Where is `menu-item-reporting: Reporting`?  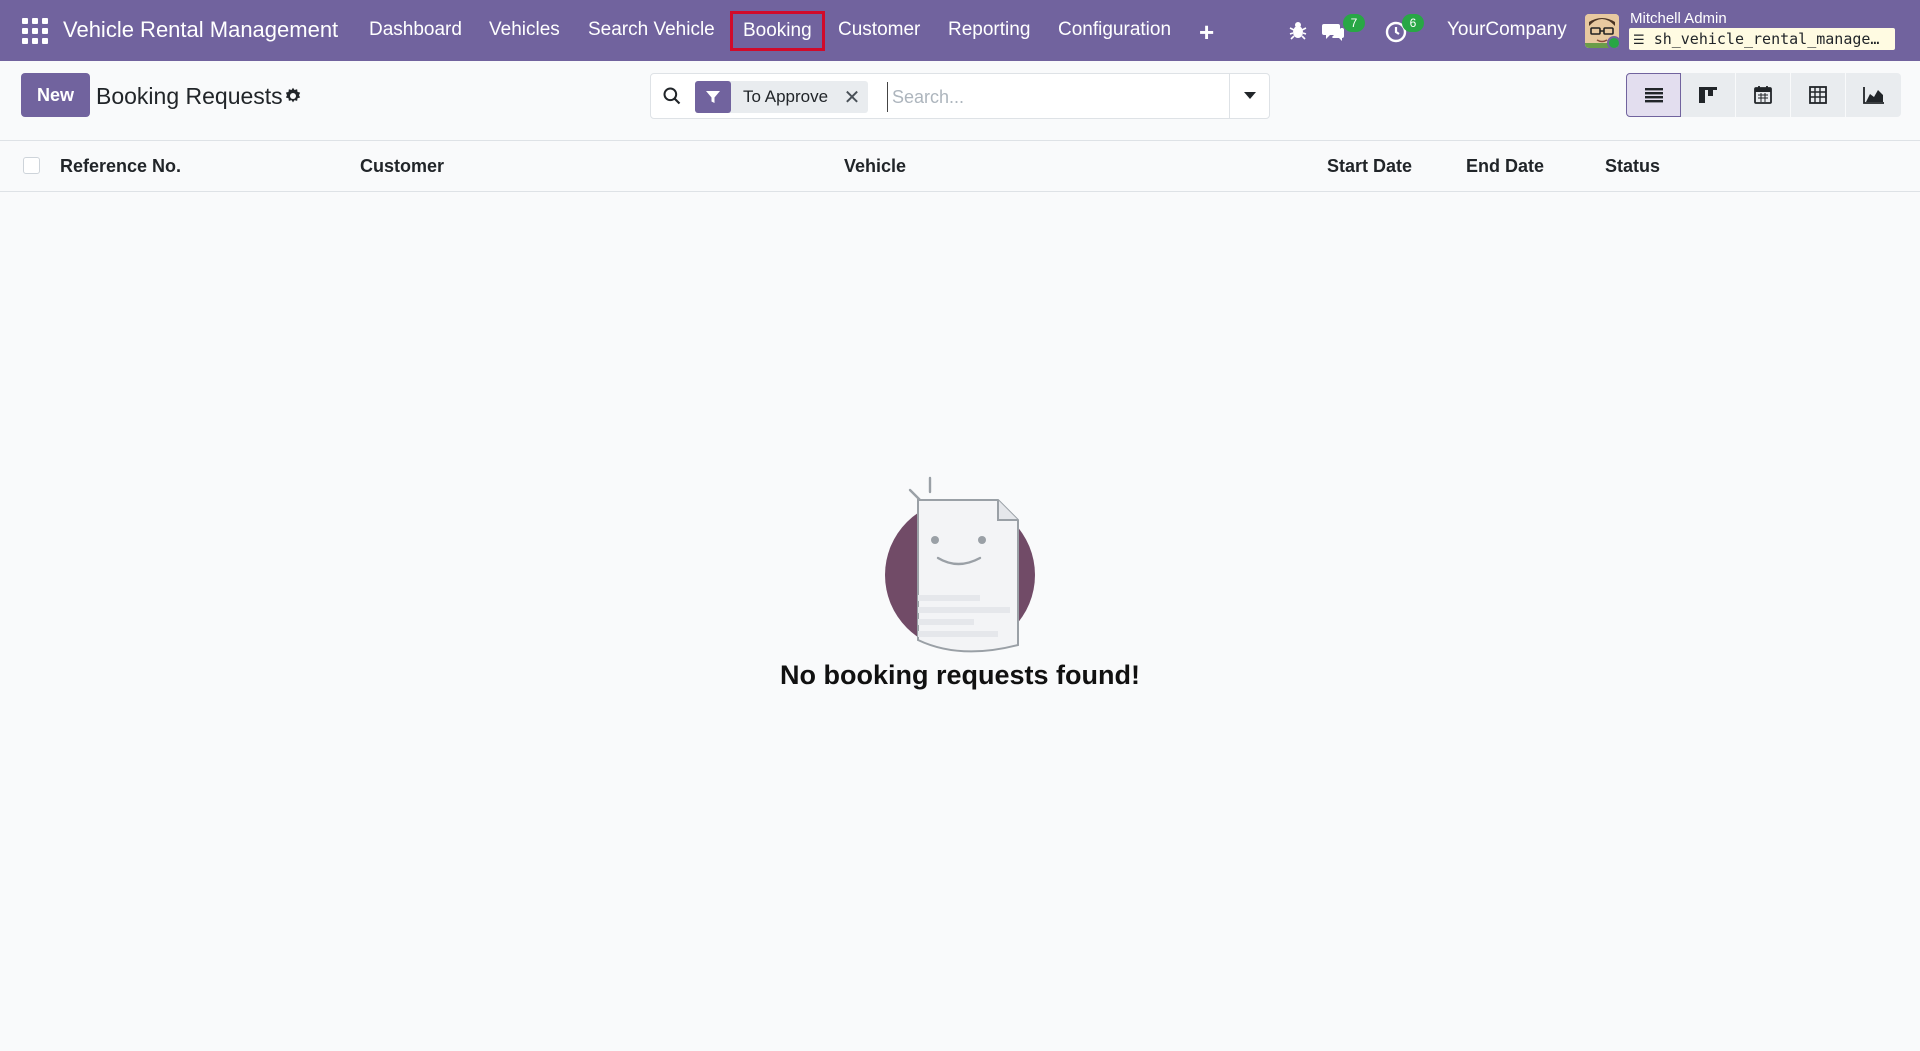 menu-item-reporting: Reporting is located at coordinates (989, 30).